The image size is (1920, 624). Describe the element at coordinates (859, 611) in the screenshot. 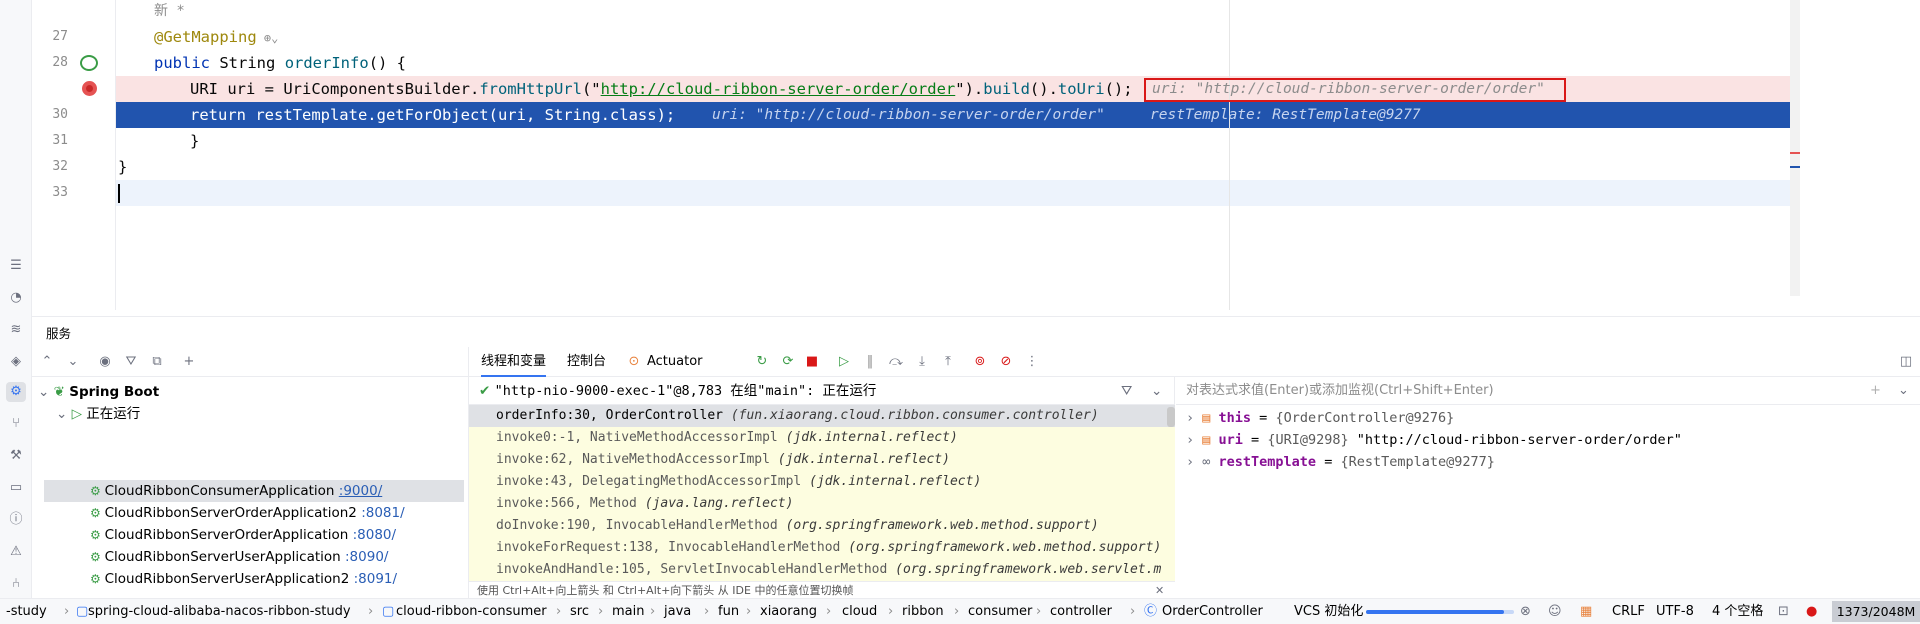

I see `breadcrumb-item: cloud` at that location.